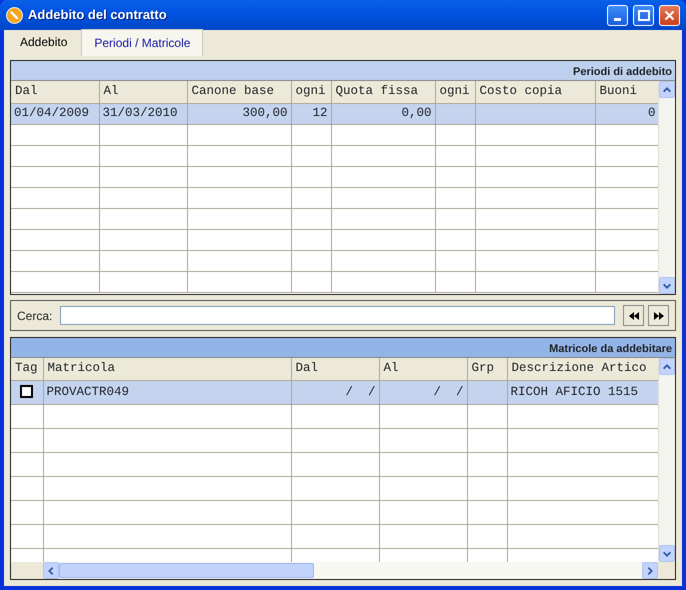 The image size is (686, 590). Describe the element at coordinates (582, 369) in the screenshot. I see `column-header: Descrizione Artico` at that location.